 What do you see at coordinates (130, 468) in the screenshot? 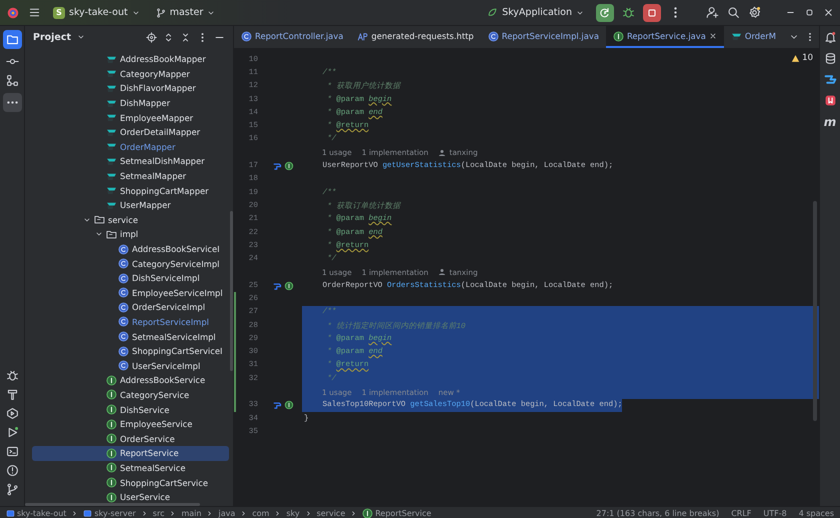
I see `tree-item: SetmealService` at bounding box center [130, 468].